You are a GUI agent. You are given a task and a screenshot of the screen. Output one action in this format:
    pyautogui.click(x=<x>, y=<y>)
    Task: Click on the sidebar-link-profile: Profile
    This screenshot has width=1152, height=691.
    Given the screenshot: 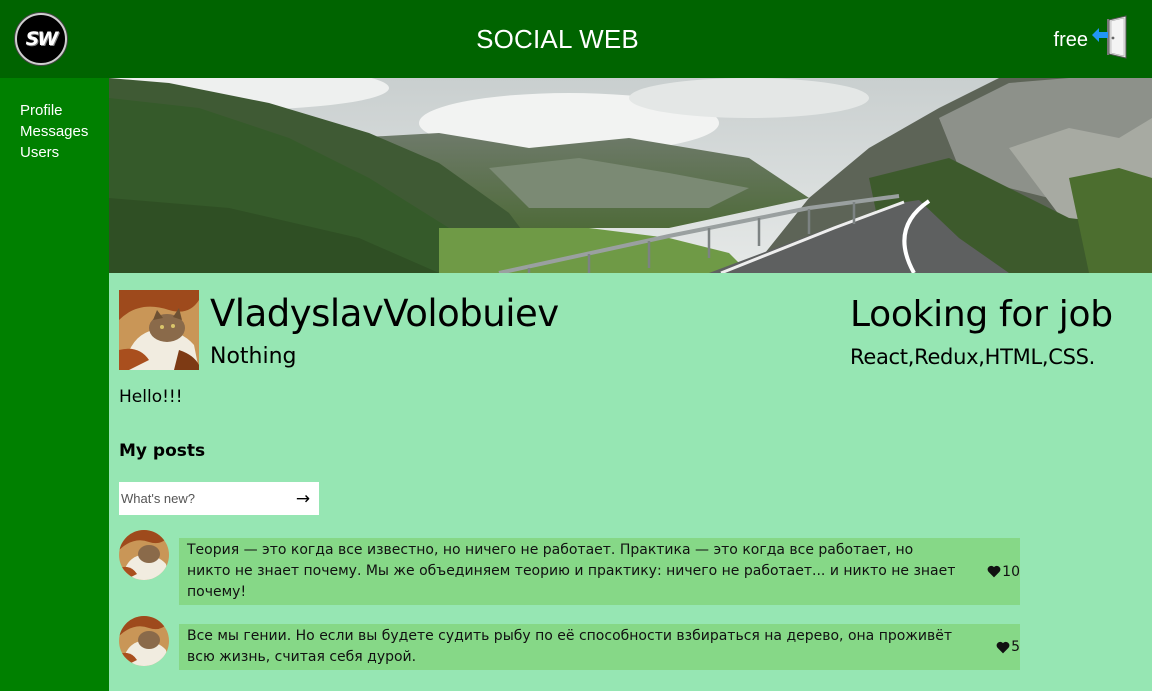 What is the action you would take?
    pyautogui.click(x=64, y=110)
    